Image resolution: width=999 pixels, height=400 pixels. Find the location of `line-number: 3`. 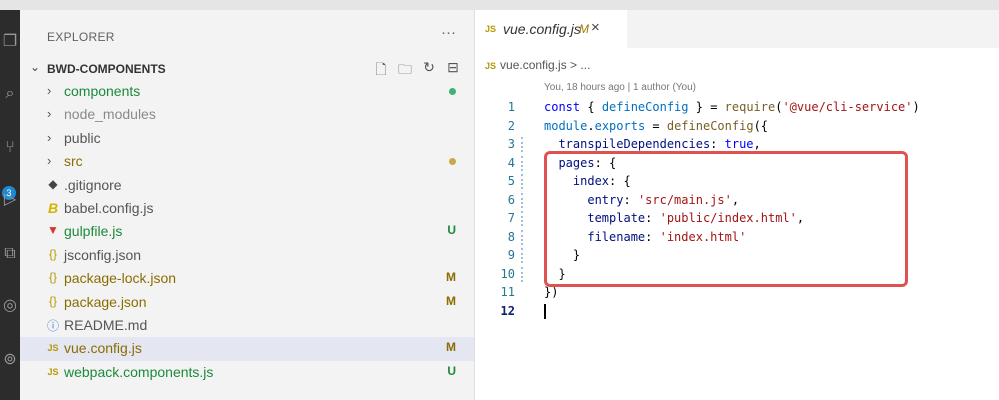

line-number: 3 is located at coordinates (511, 144).